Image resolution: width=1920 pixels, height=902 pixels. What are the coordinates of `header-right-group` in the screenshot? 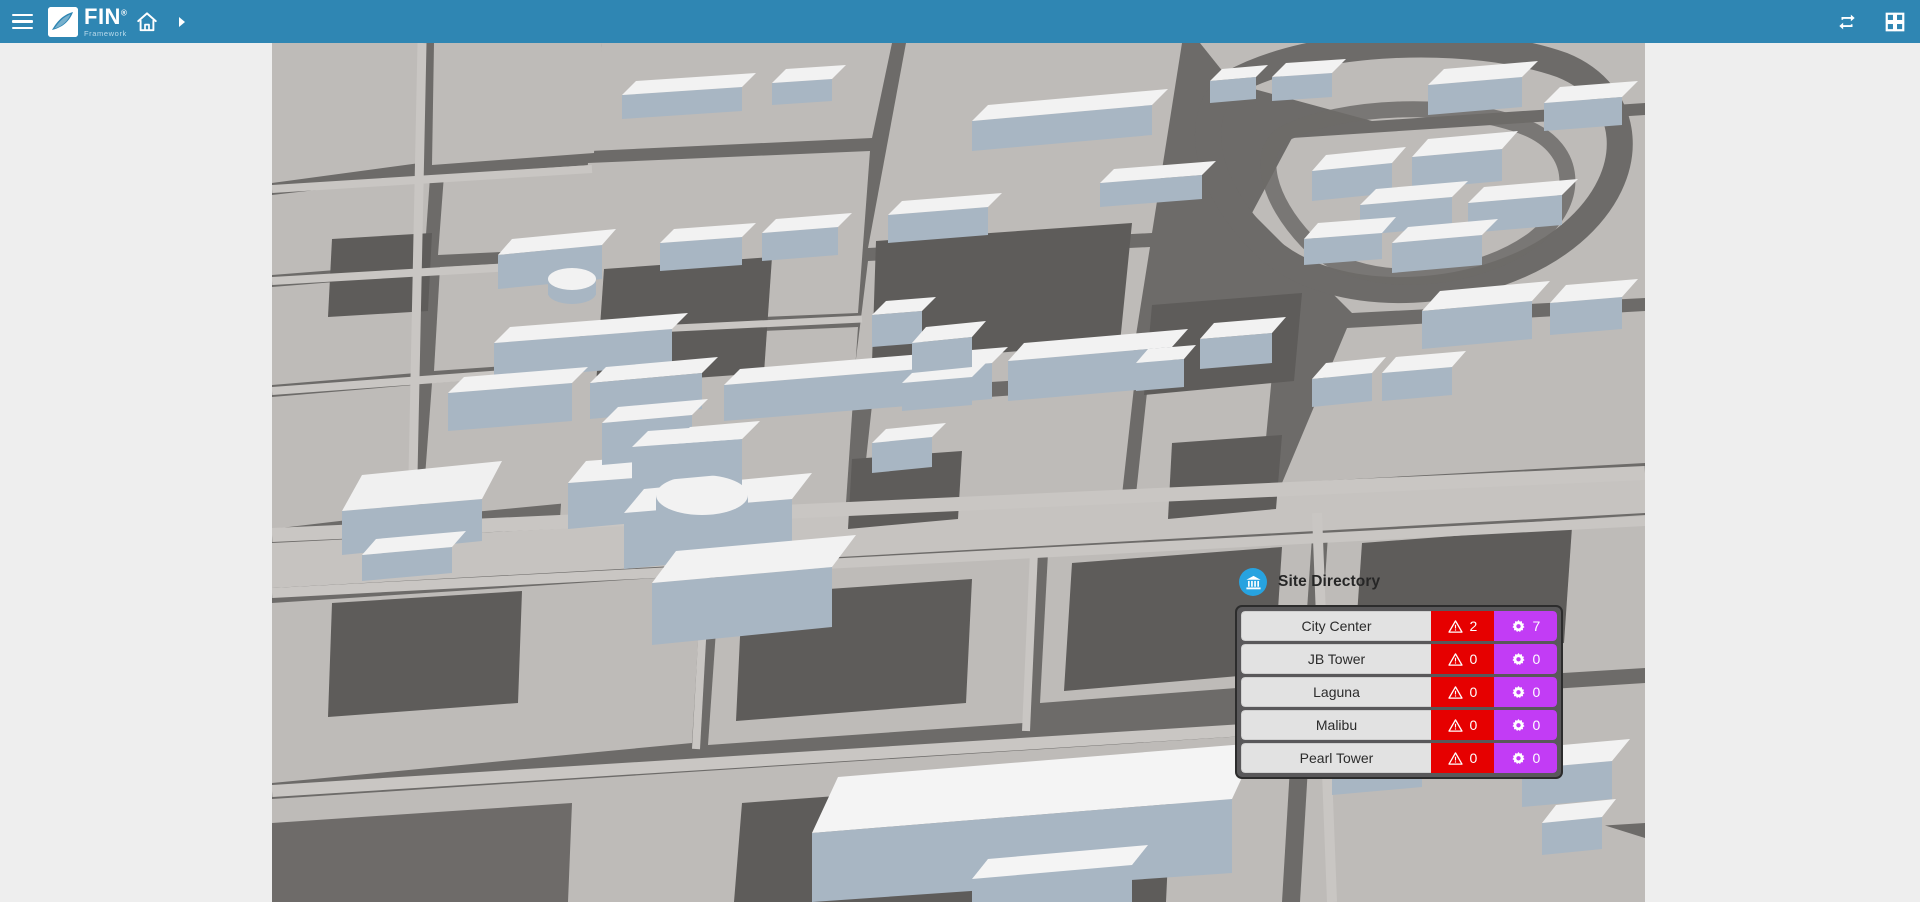 It's located at (1871, 21).